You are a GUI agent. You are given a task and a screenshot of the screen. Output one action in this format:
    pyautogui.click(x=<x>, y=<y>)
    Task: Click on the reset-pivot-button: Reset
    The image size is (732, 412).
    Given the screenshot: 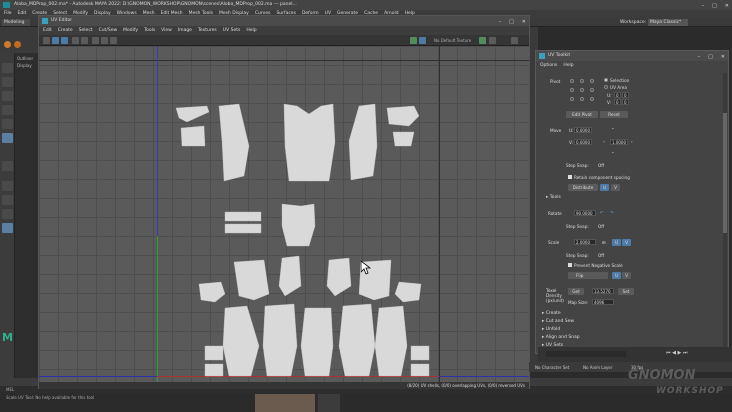 What is the action you would take?
    pyautogui.click(x=614, y=114)
    